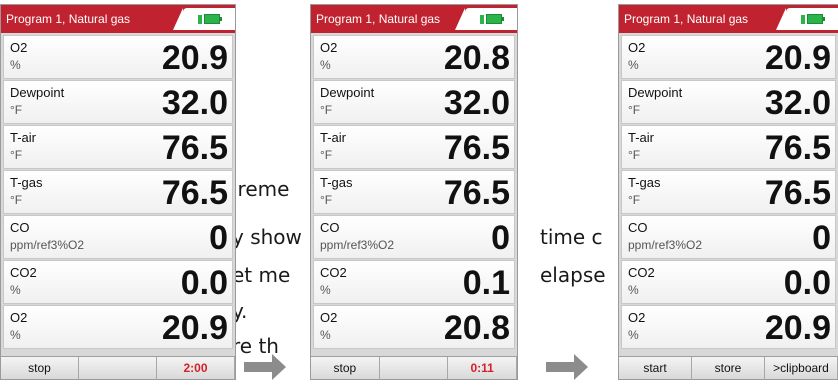 This screenshot has width=838, height=385. What do you see at coordinates (414, 147) in the screenshot?
I see `measurement-row-t-air: T-air °F 76.5` at bounding box center [414, 147].